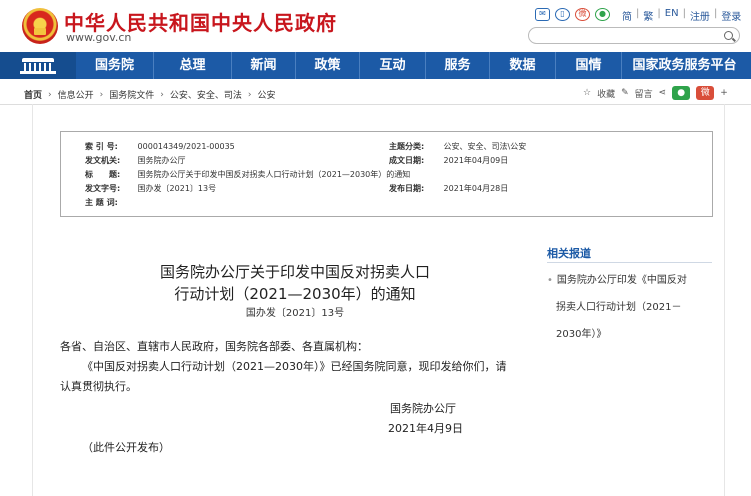 The image size is (751, 496). What do you see at coordinates (103, 188) in the screenshot?
I see `meta-label: 发文字号:` at bounding box center [103, 188].